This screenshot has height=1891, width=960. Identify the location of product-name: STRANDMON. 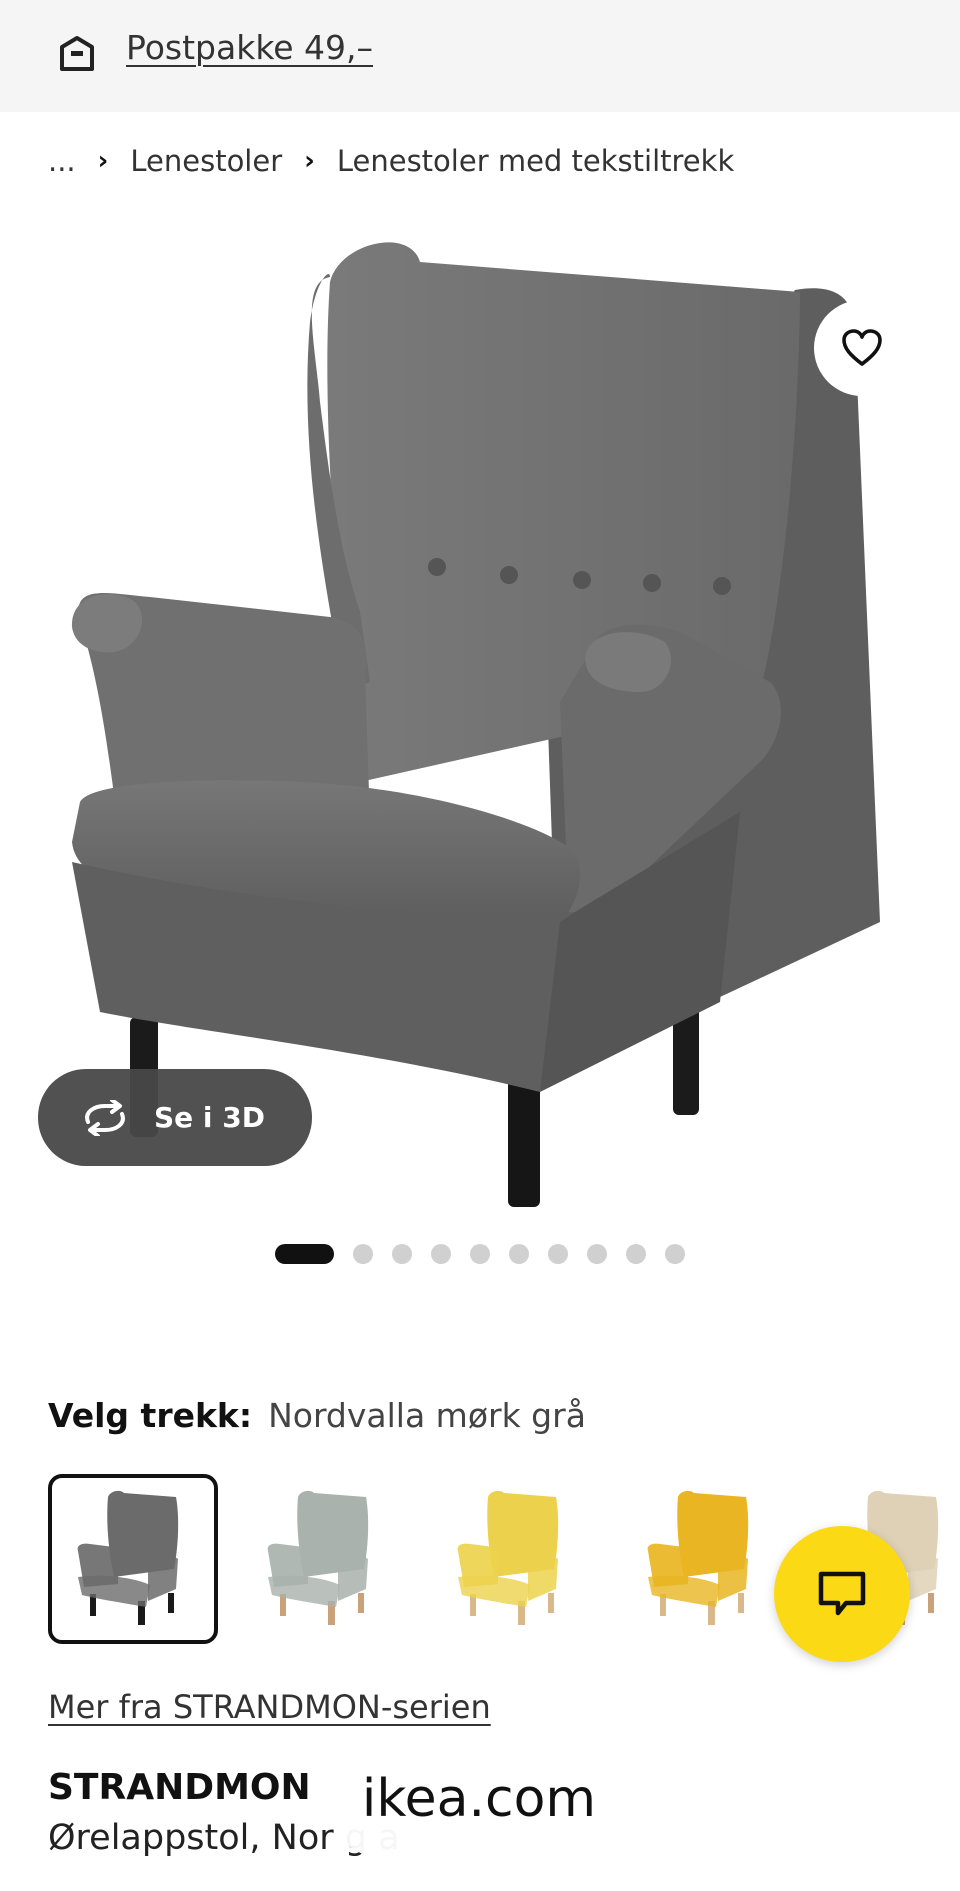
(179, 1787).